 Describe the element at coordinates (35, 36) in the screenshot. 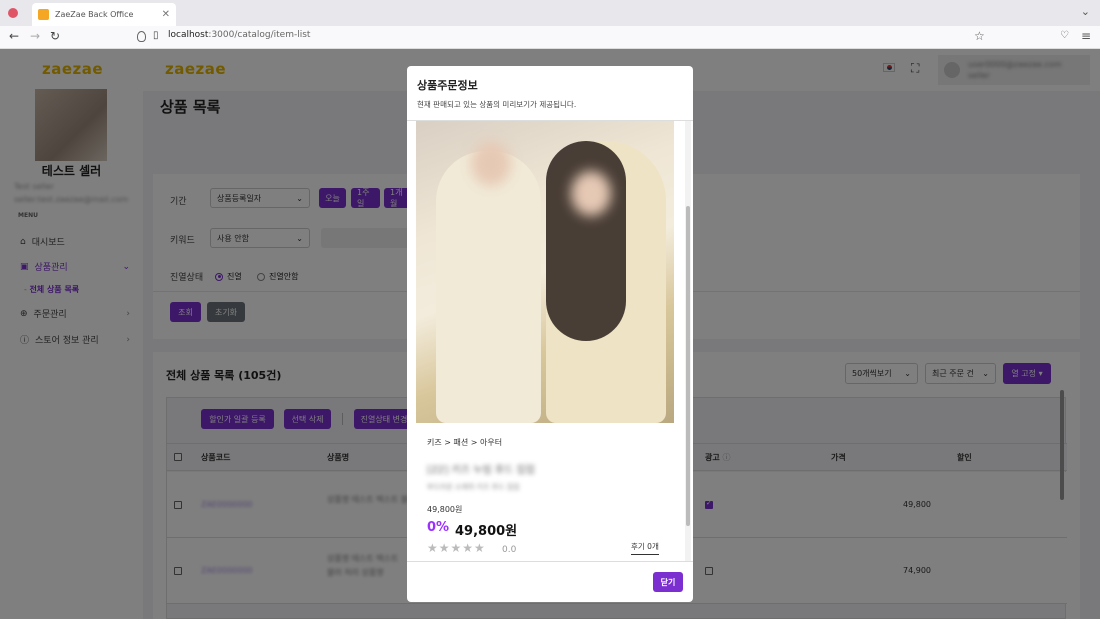

I see `forward-icon: →` at that location.